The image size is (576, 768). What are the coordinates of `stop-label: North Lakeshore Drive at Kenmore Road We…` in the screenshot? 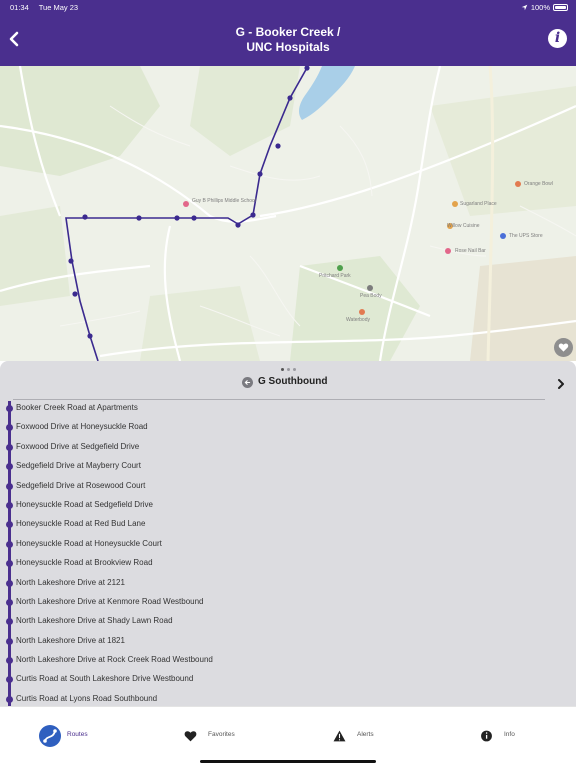 It's located at (110, 601).